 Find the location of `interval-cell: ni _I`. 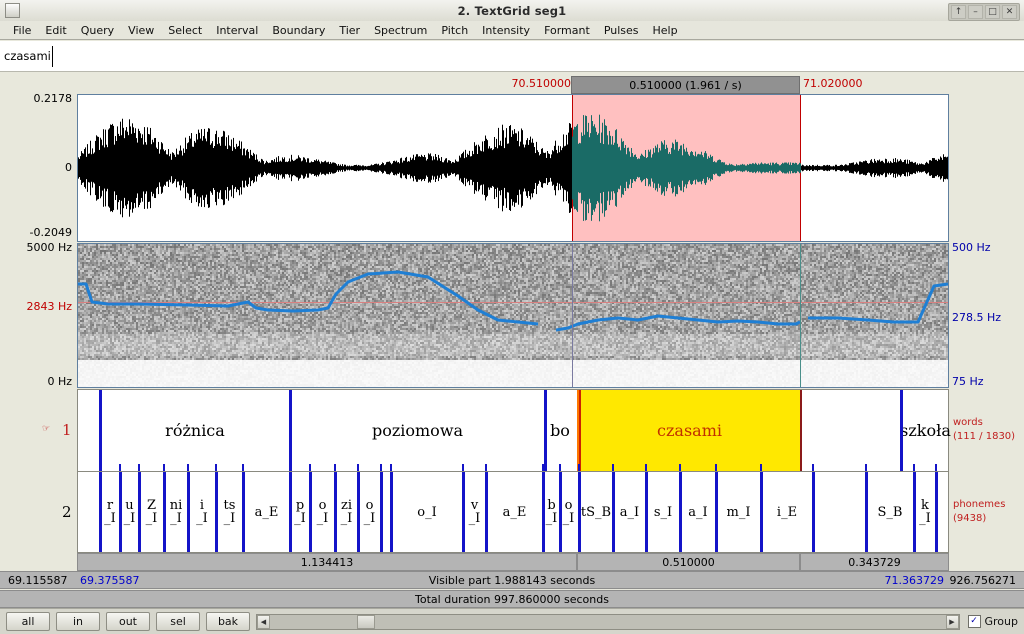

interval-cell: ni _I is located at coordinates (176, 512).